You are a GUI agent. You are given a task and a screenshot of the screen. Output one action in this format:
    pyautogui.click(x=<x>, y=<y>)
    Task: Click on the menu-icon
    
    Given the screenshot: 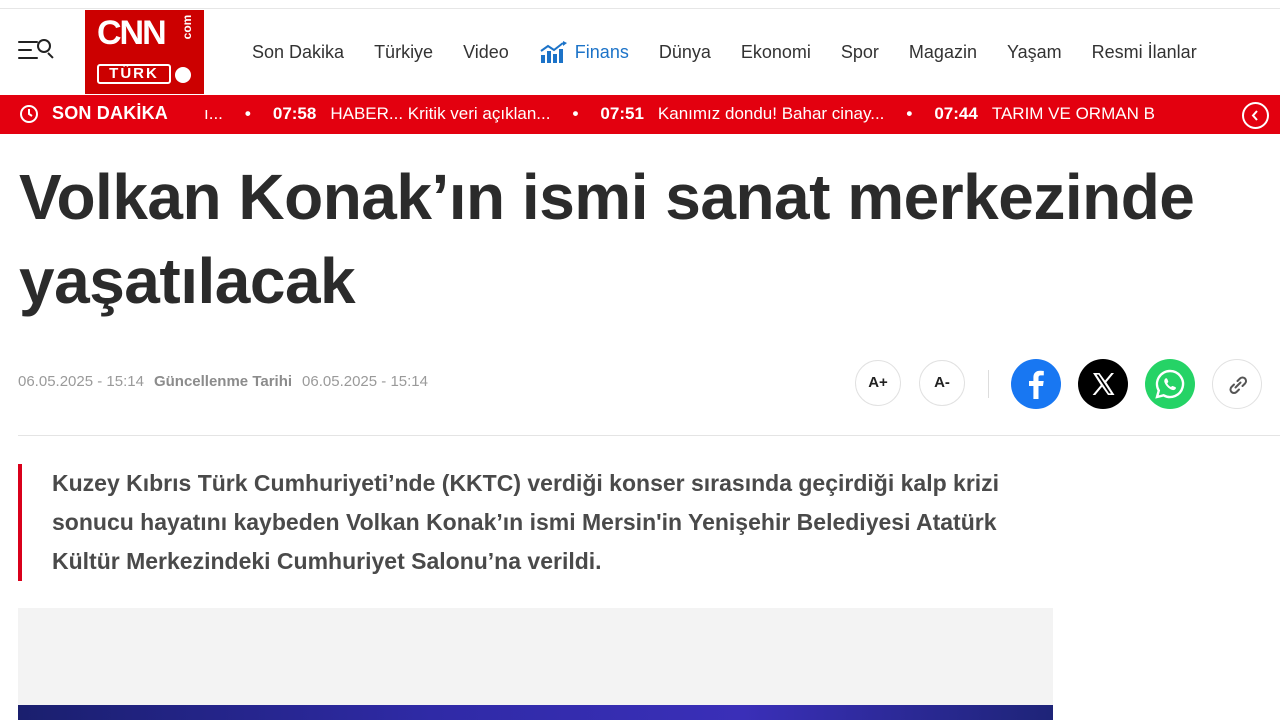 What is the action you would take?
    pyautogui.click(x=28, y=42)
    